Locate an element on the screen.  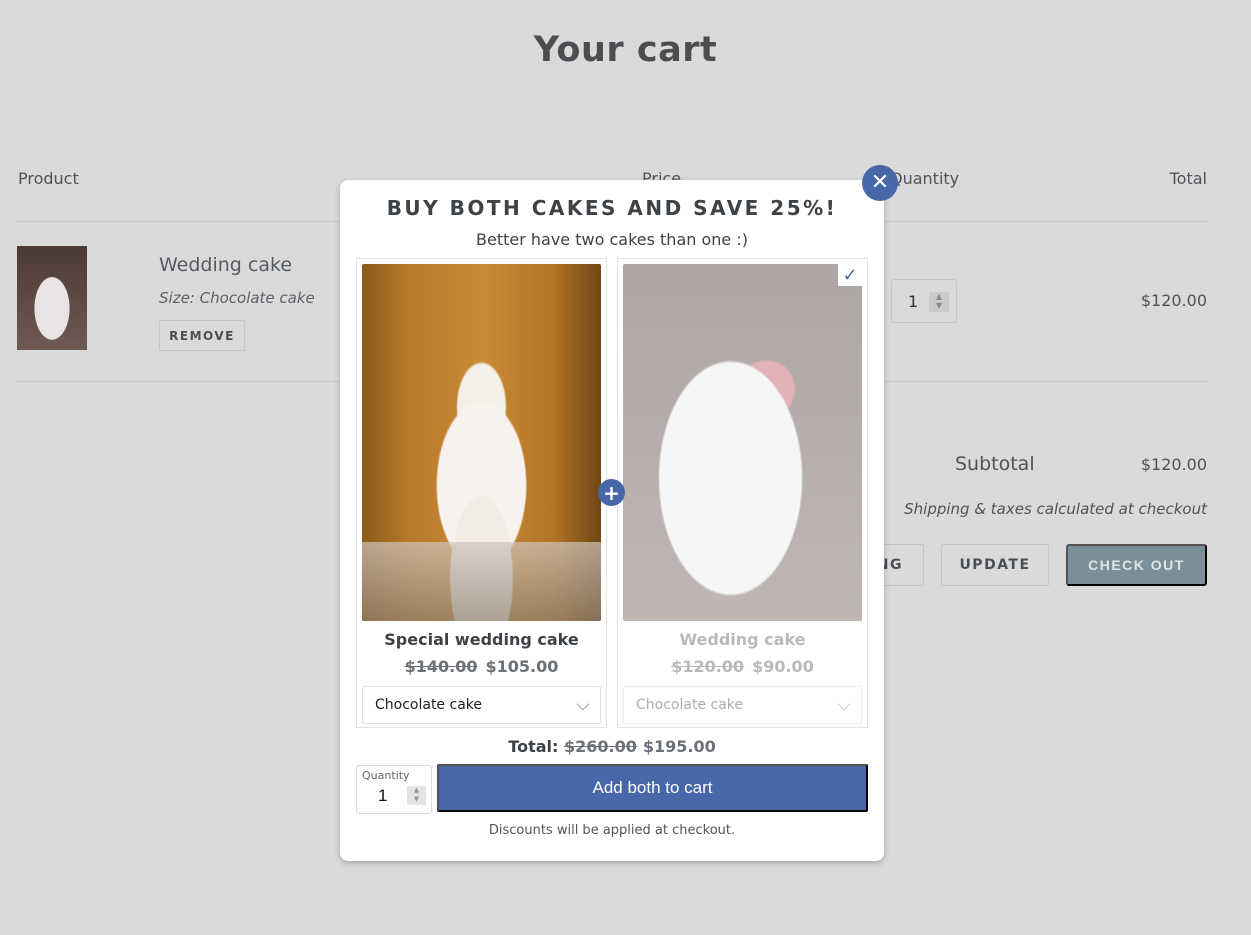
cart-quantity-input: 1 ▲ ▼ is located at coordinates (924, 301).